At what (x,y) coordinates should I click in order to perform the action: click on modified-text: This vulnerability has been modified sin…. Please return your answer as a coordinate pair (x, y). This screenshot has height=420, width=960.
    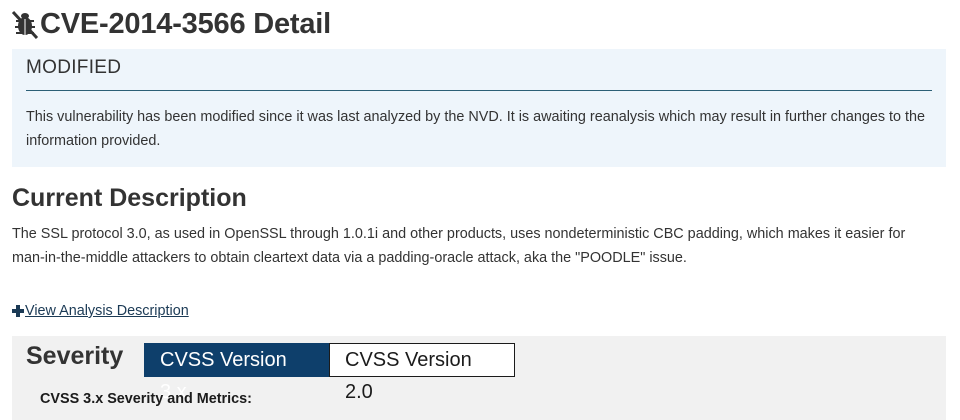
    Looking at the image, I should click on (476, 129).